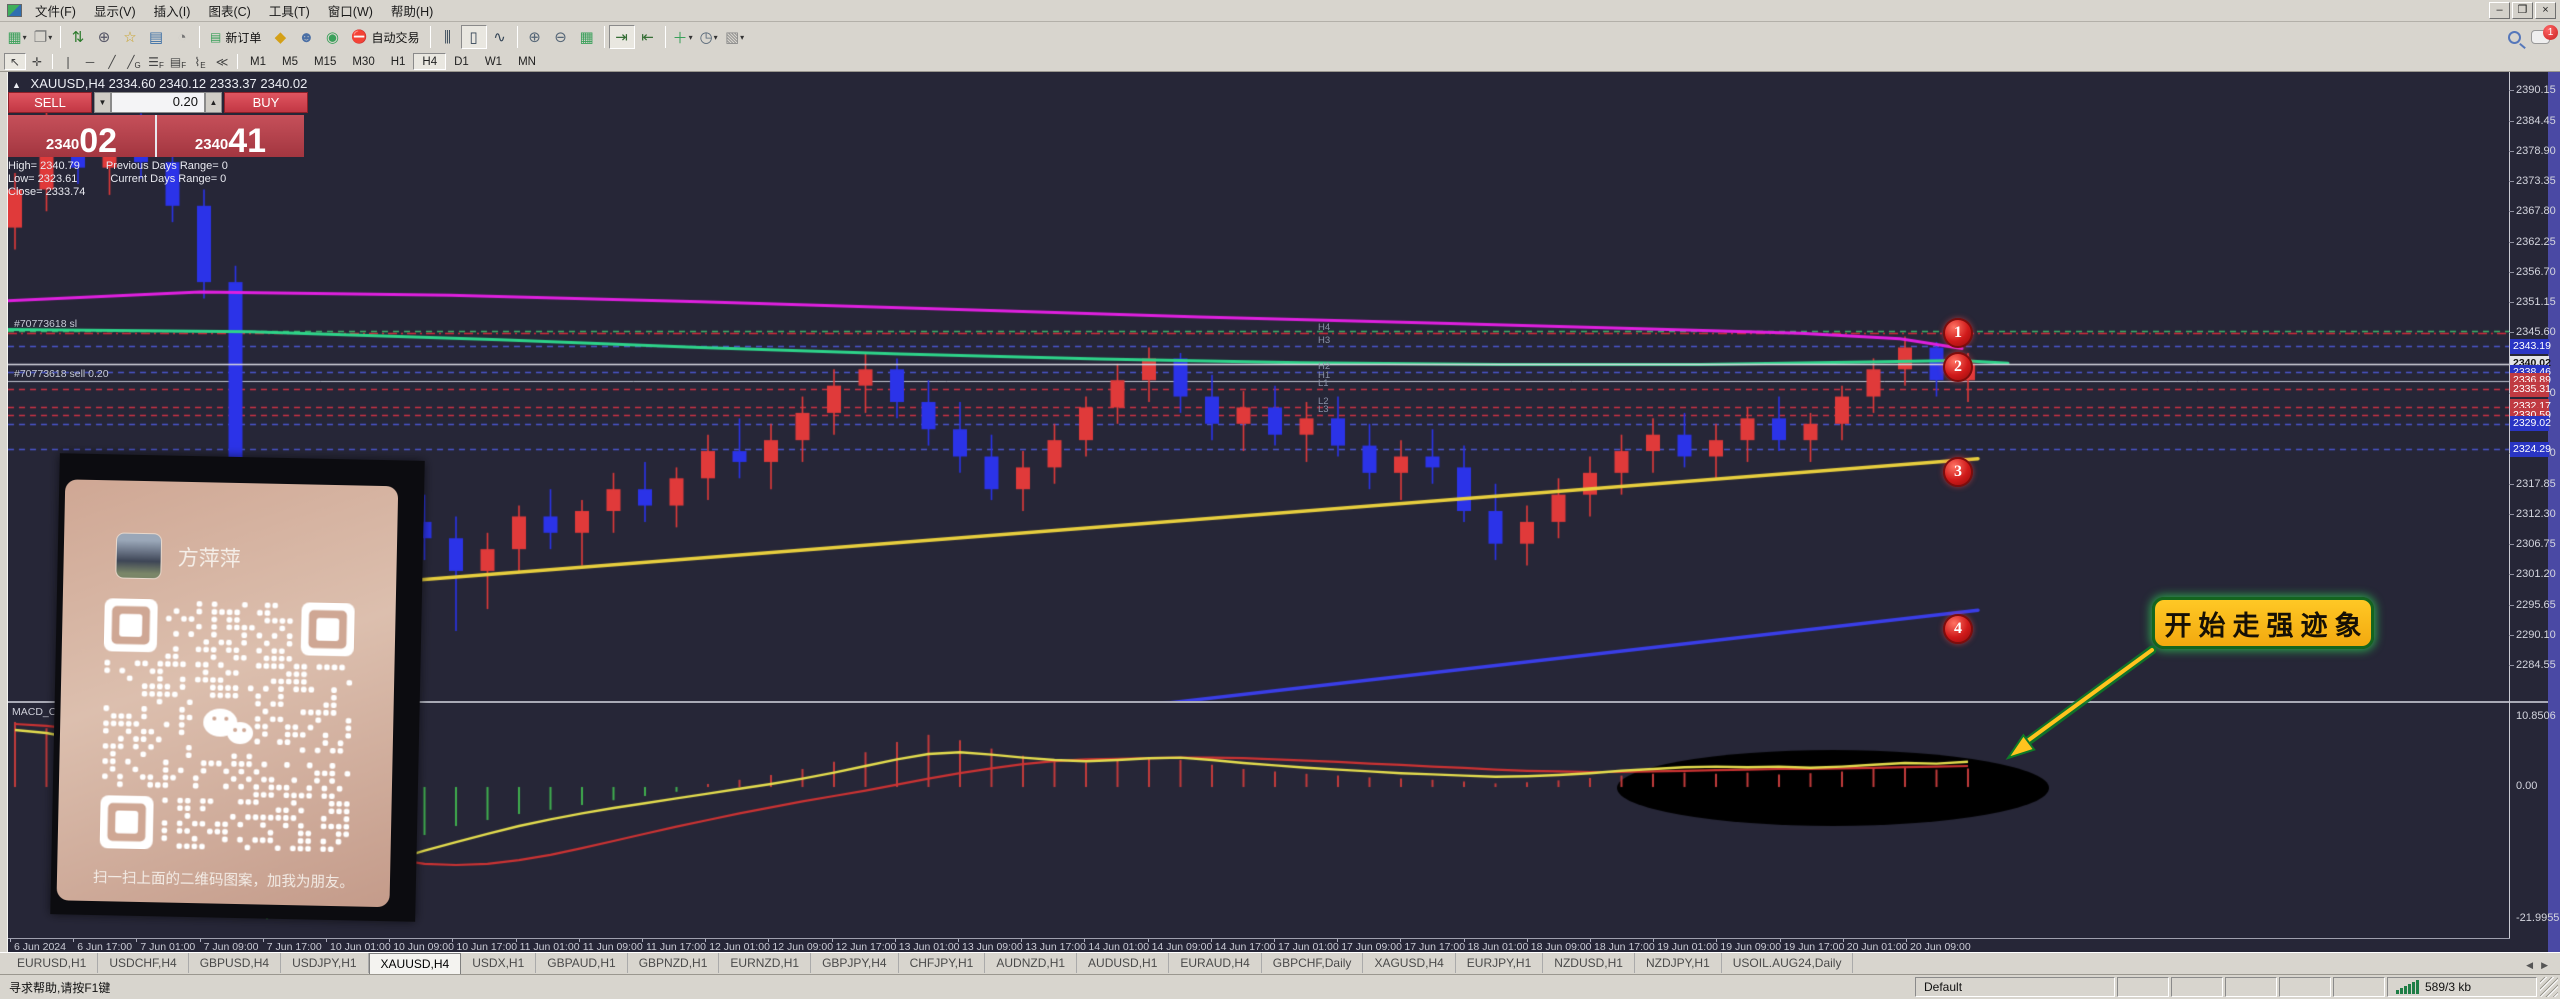 The height and width of the screenshot is (999, 2560). Describe the element at coordinates (16, 85) in the screenshot. I see `collapse-panel-icon: ▲` at that location.